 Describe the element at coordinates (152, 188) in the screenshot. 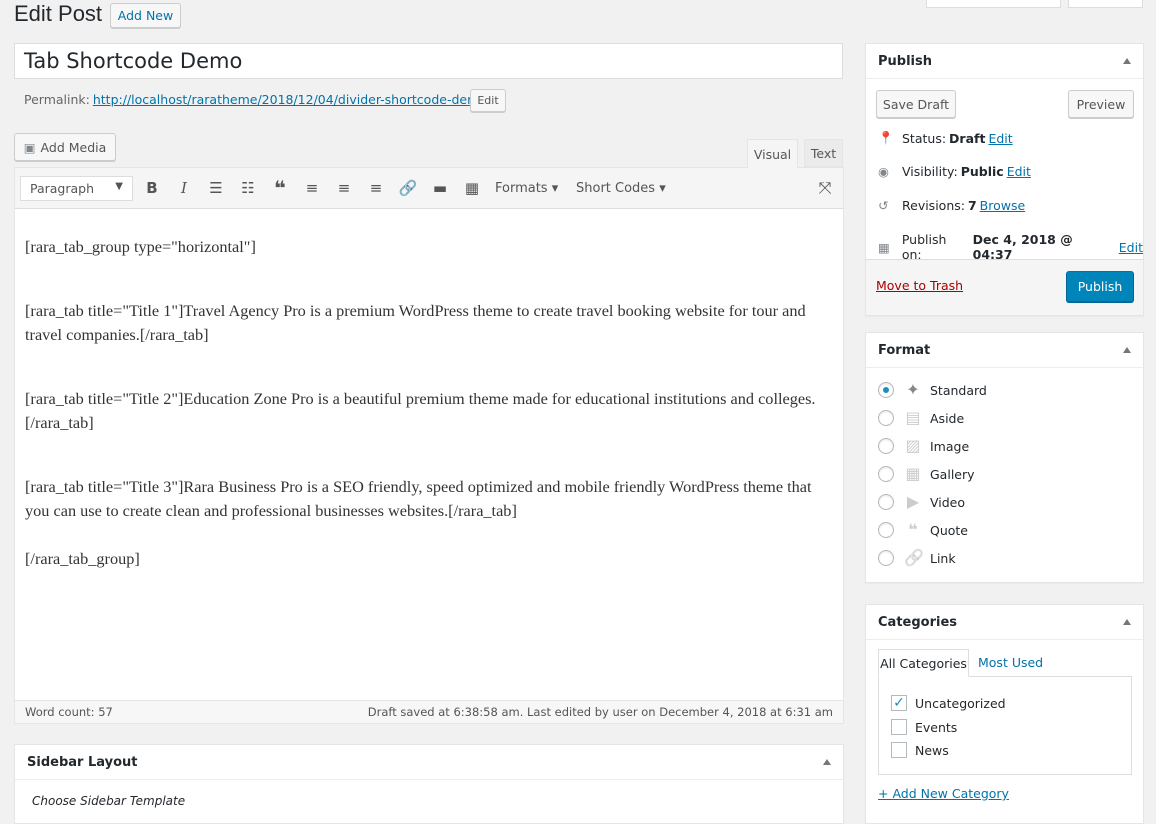

I see `bold-icon: B` at that location.